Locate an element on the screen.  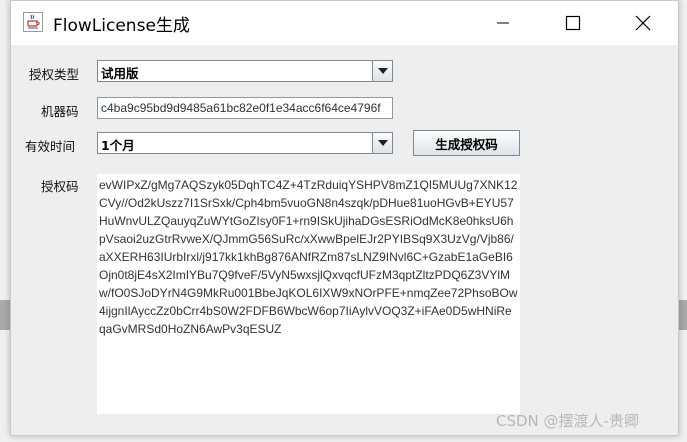
window-title: FlowLicense生成 is located at coordinates (121, 26).